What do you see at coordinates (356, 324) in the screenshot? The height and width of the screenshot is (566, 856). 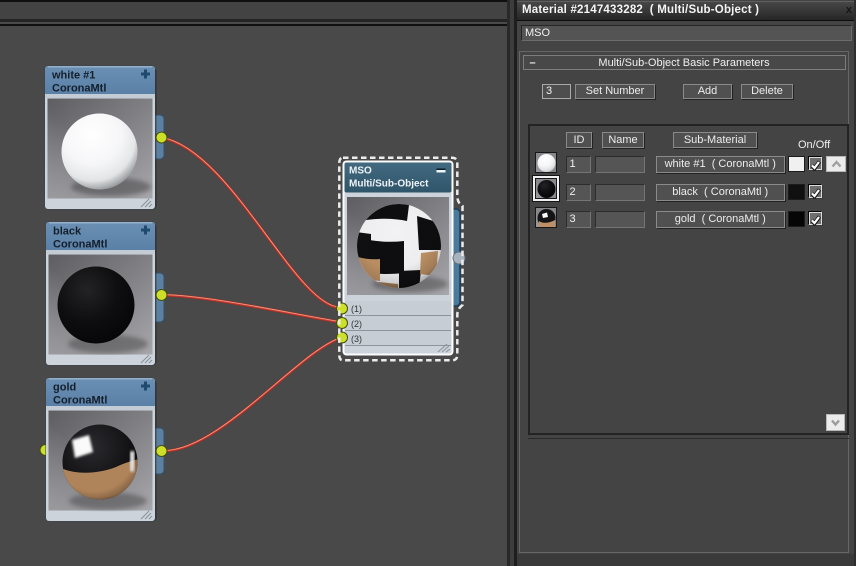 I see `svg-text: (2)` at bounding box center [356, 324].